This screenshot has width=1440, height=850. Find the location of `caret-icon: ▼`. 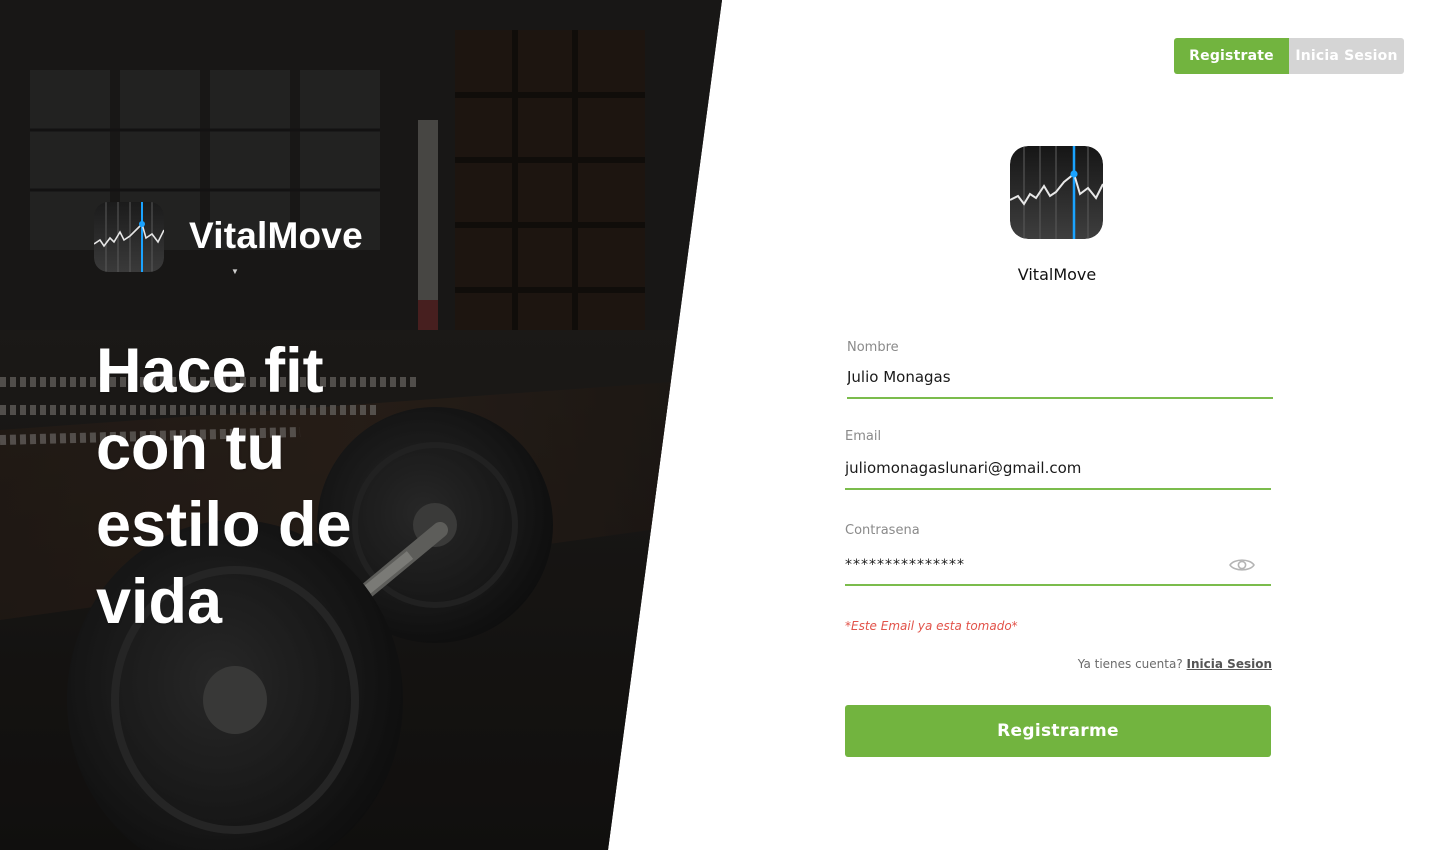

caret-icon: ▼ is located at coordinates (235, 271).